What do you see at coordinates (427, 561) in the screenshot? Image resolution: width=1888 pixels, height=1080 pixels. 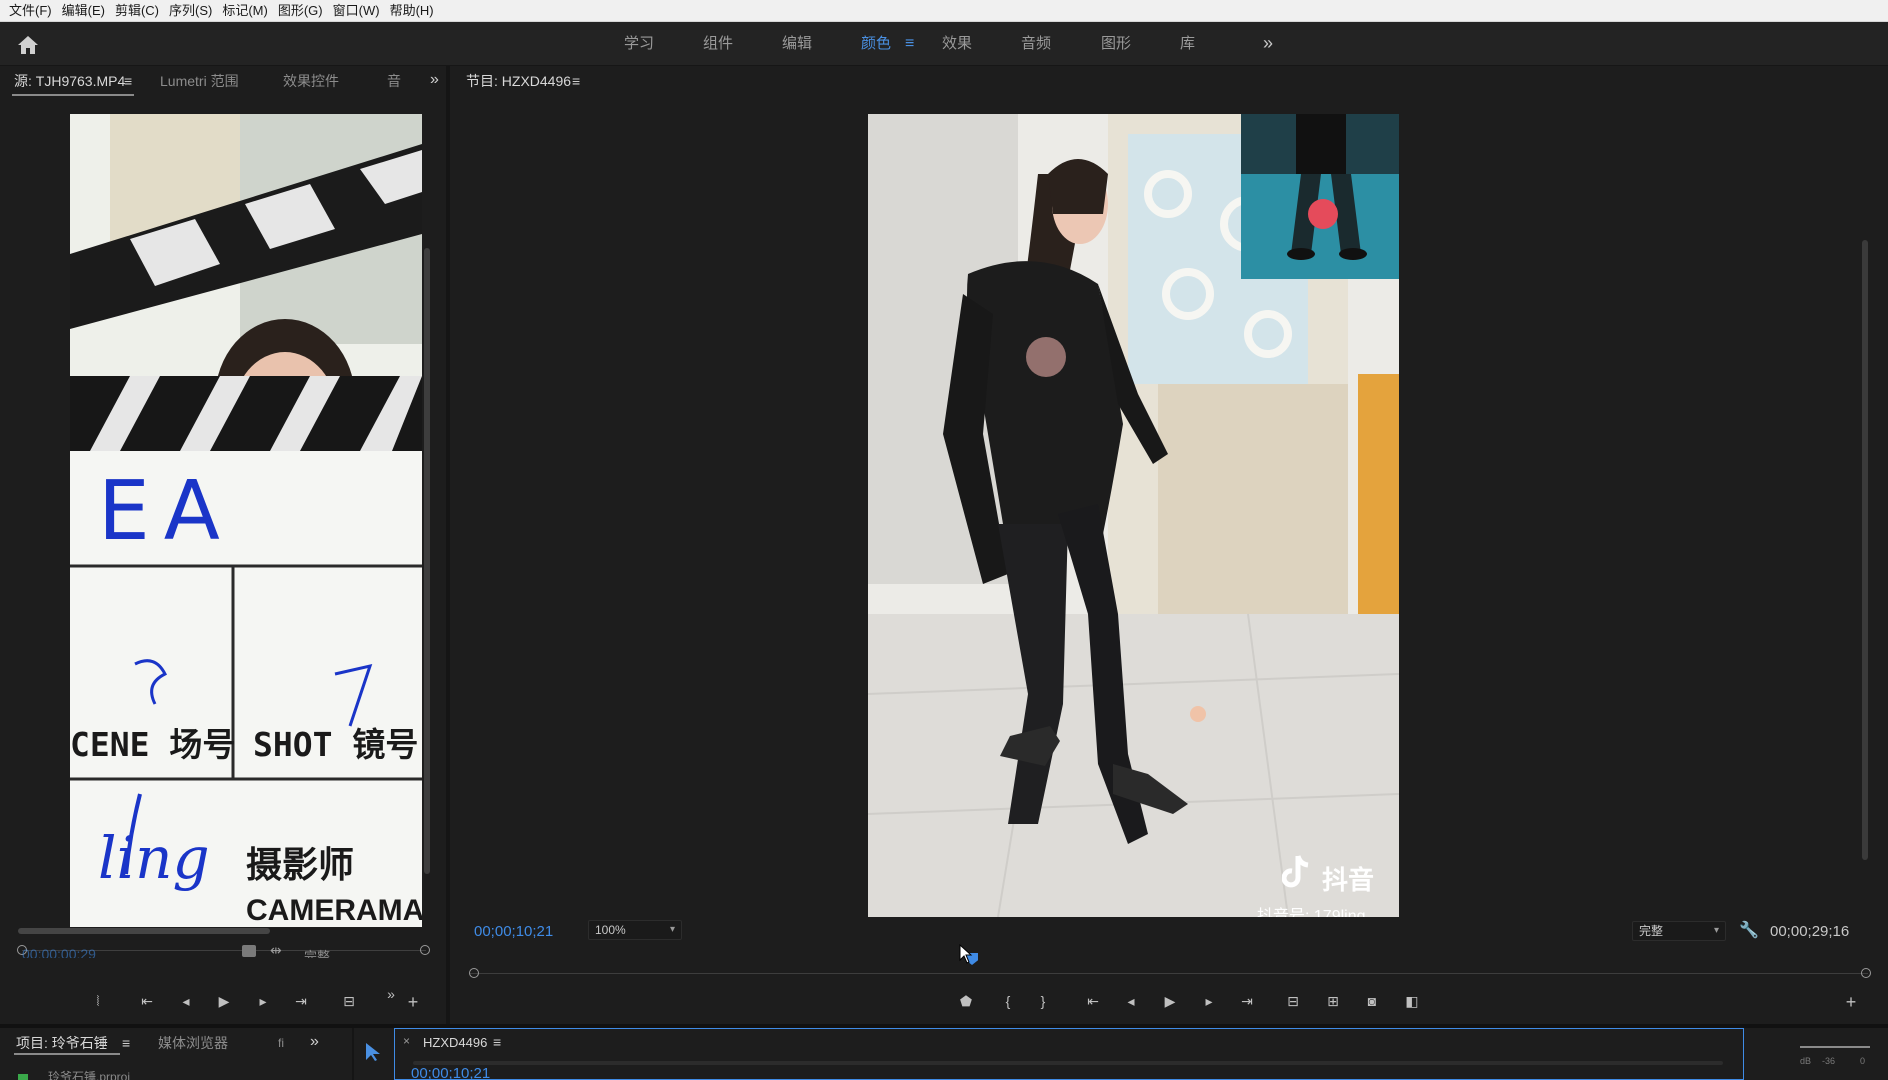 I see `source-scrollbar` at bounding box center [427, 561].